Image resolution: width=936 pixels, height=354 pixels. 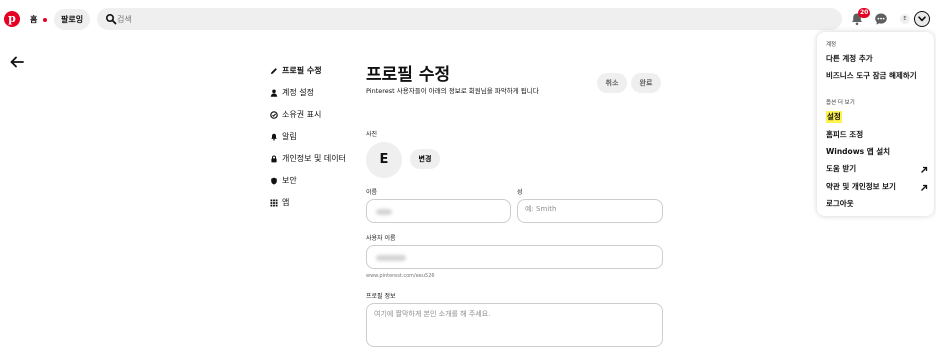 I want to click on first-name-label: 이름, so click(x=372, y=192).